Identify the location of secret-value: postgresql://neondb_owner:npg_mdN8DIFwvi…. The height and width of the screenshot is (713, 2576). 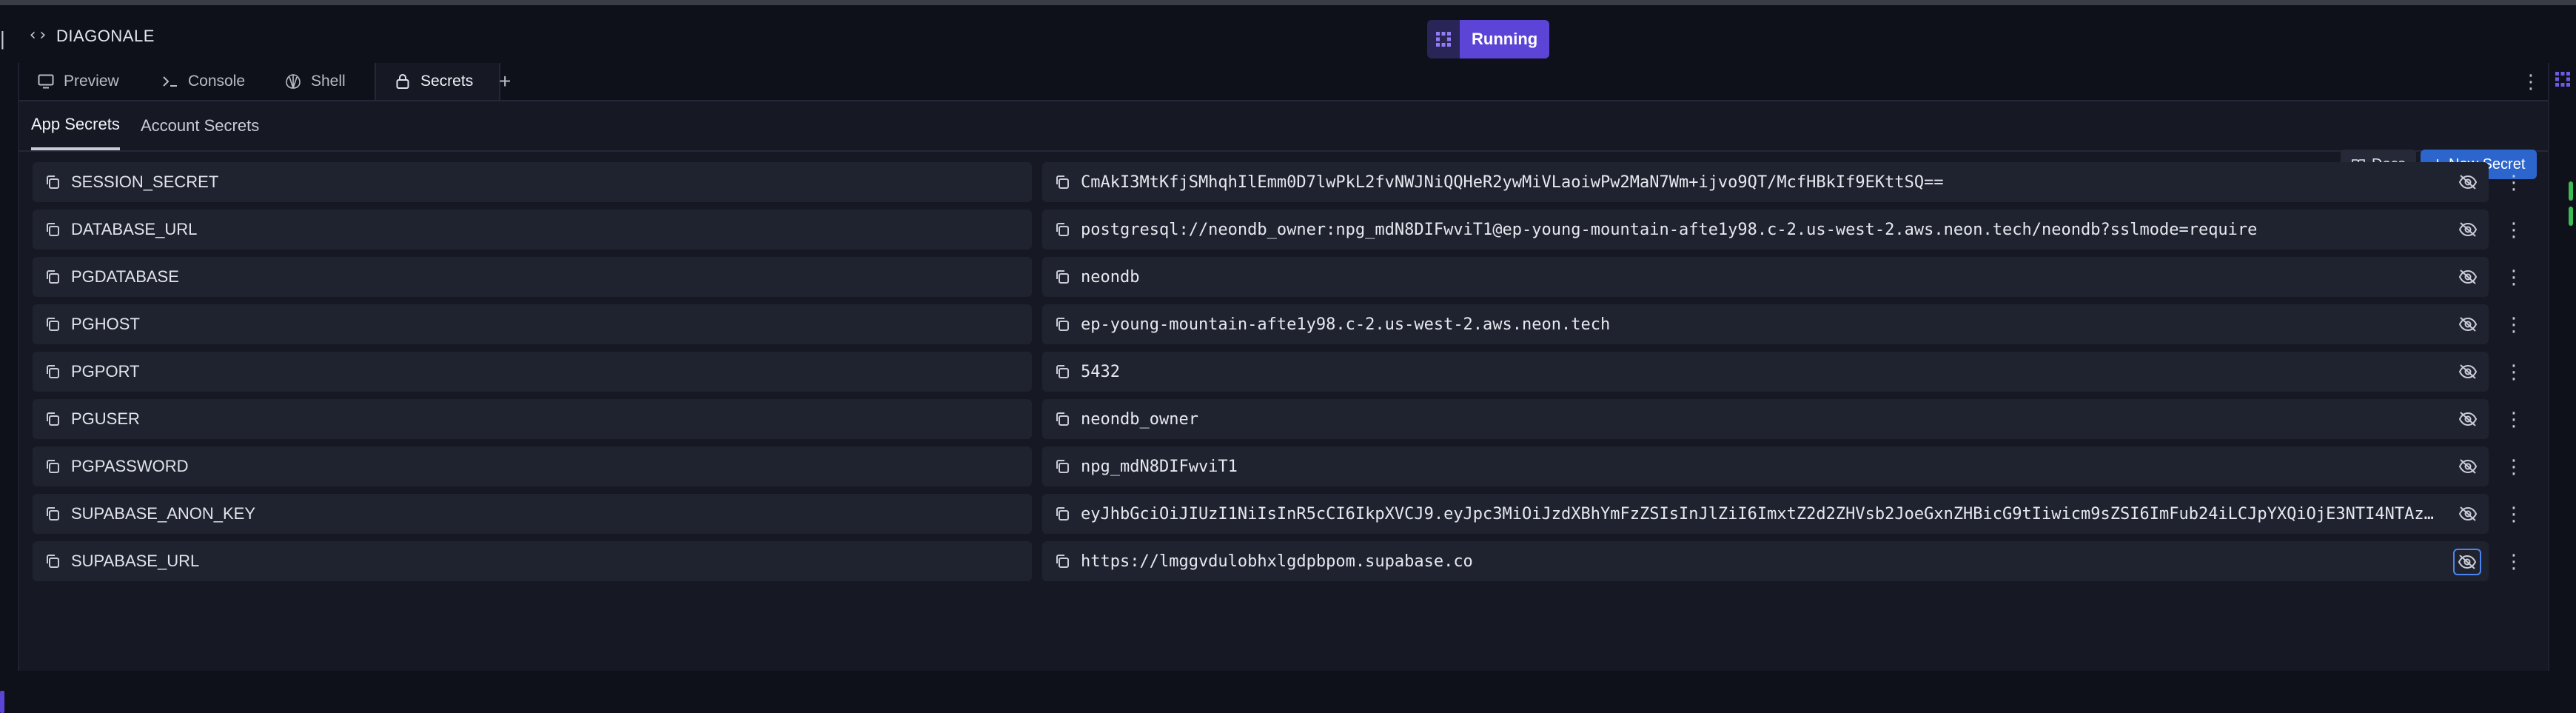
(1669, 229).